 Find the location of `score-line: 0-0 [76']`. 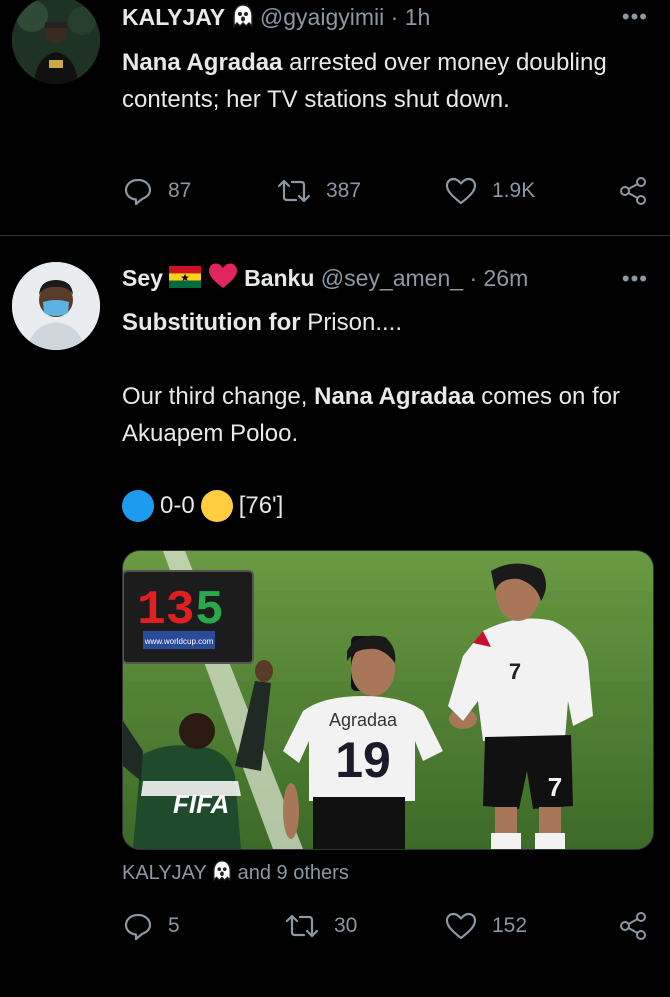

score-line: 0-0 [76'] is located at coordinates (202, 506).